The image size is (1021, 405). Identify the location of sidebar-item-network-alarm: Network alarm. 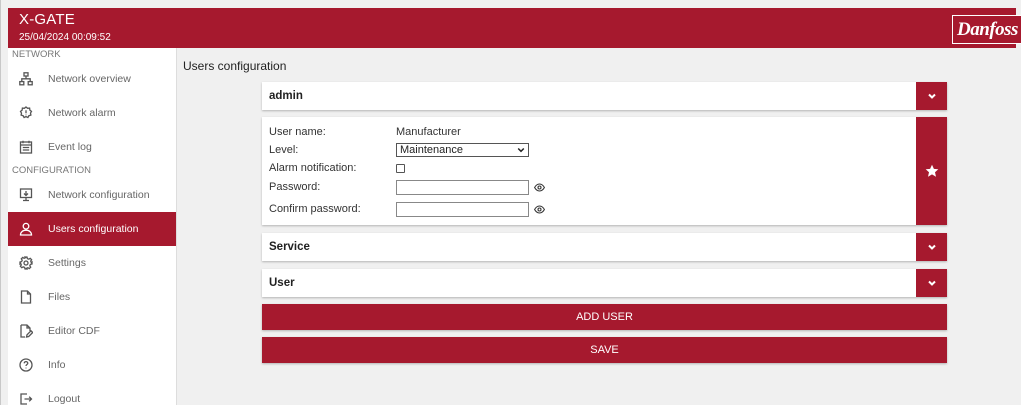
(92, 113).